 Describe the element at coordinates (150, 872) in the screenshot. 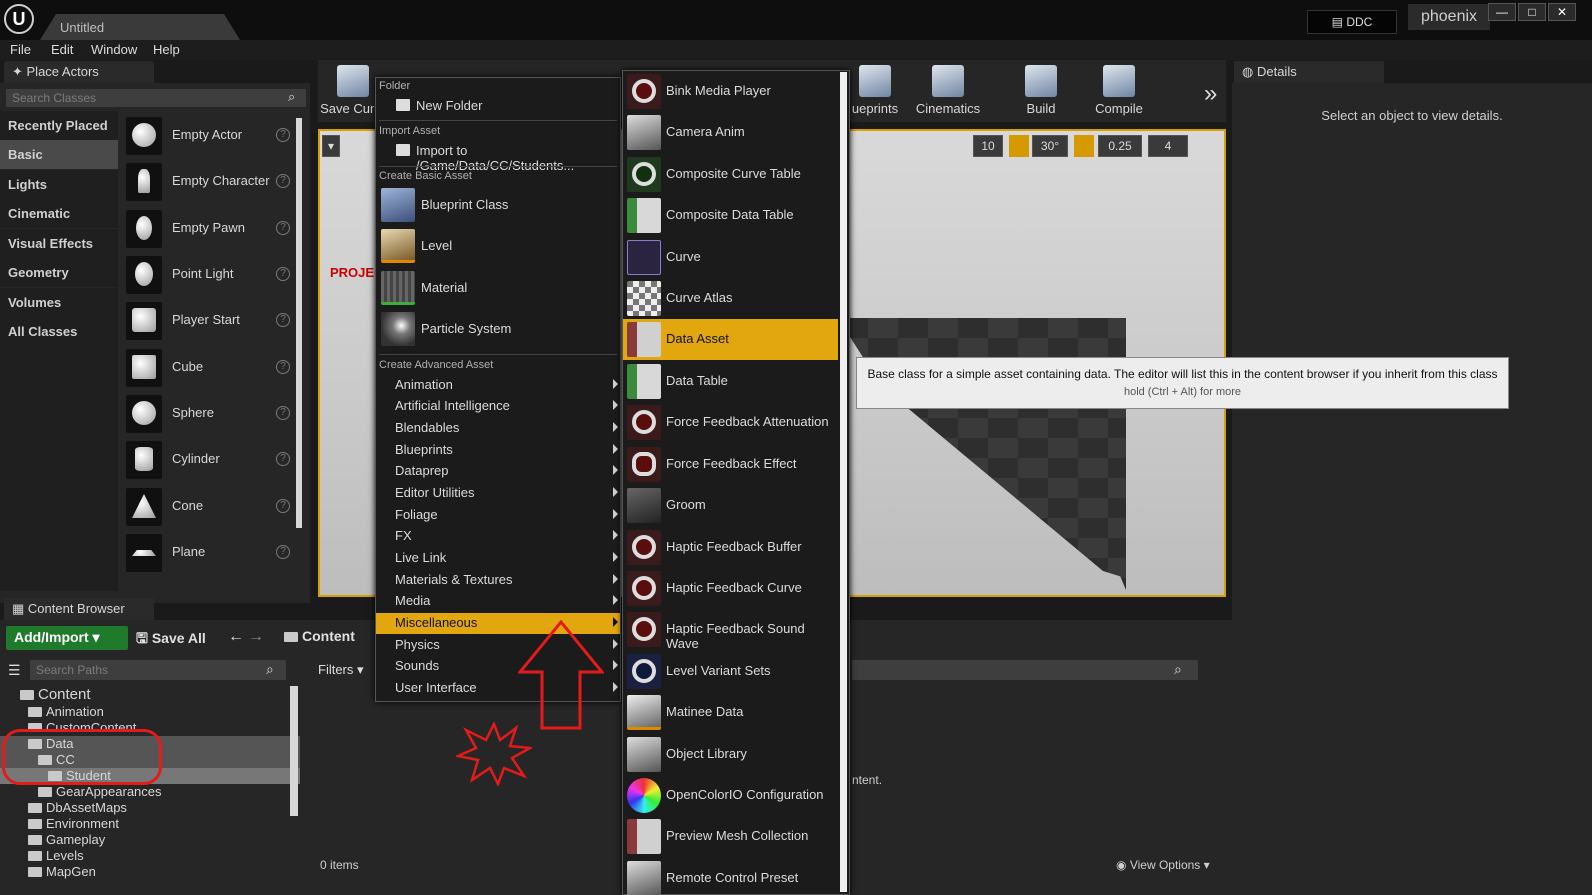

I see `tree-item-mapgen: MapGen` at that location.